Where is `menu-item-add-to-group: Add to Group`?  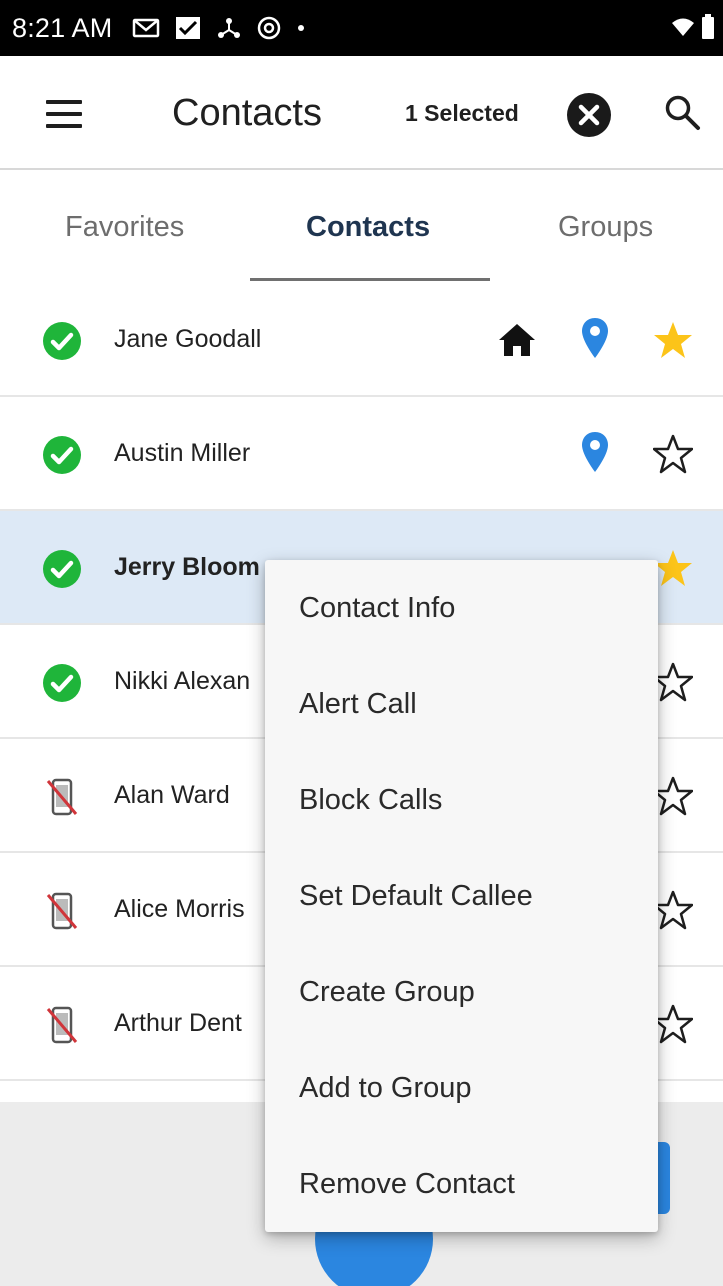
menu-item-add-to-group: Add to Group is located at coordinates (385, 1088).